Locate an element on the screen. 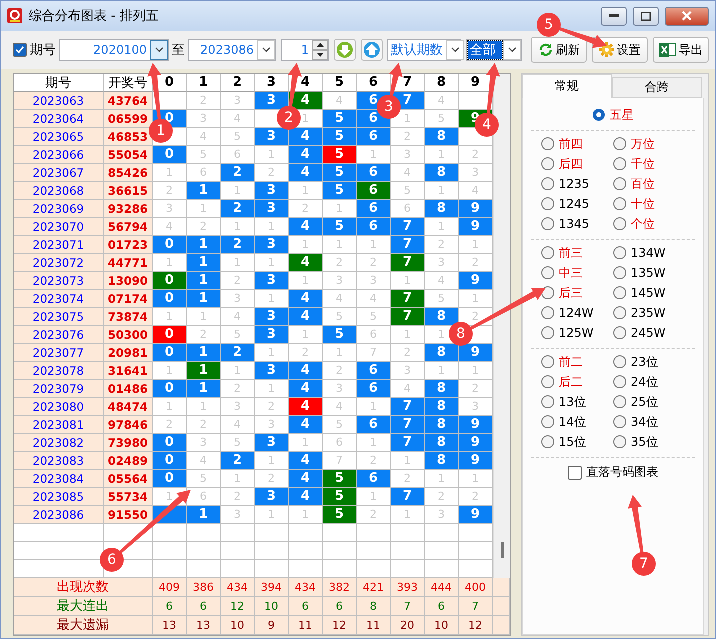 The height and width of the screenshot is (639, 716). period-mode-select: 默认期数 is located at coordinates (424, 50).